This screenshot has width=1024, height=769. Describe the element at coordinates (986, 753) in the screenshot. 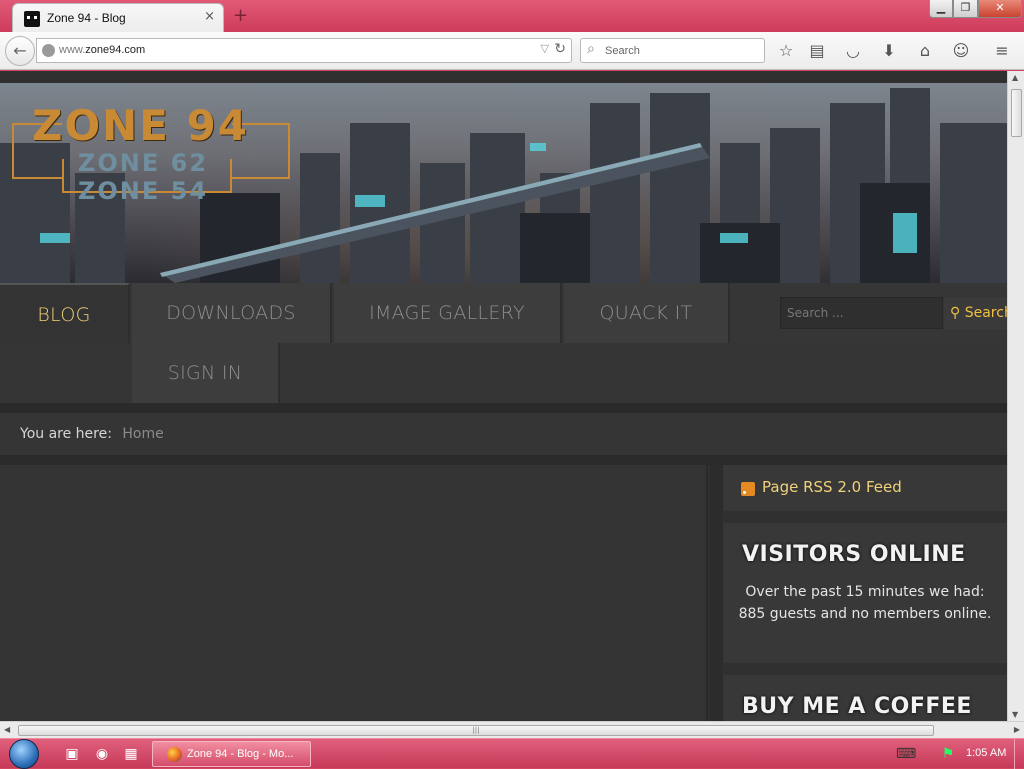

I see `system-clock: 1:05 AM` at that location.